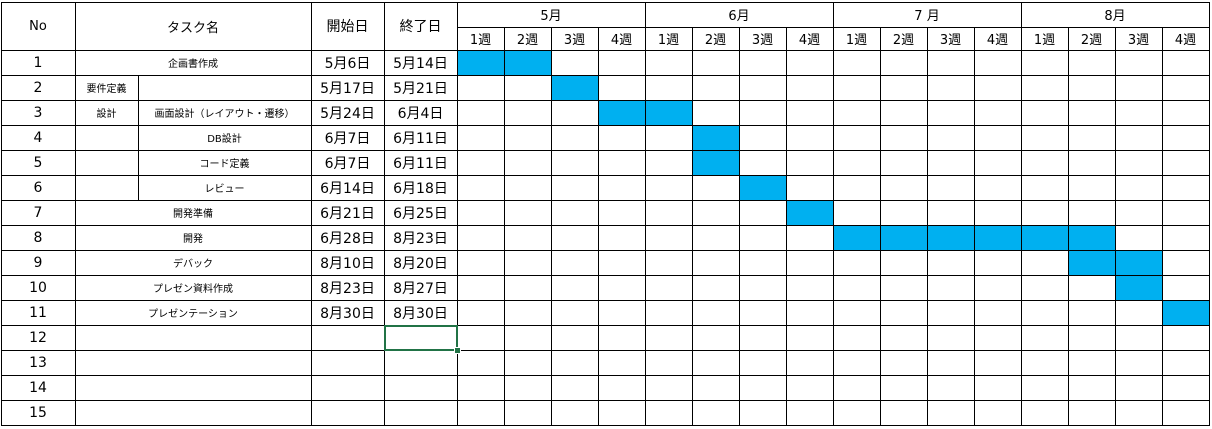 The width and height of the screenshot is (1212, 429). Describe the element at coordinates (38, 237) in the screenshot. I see `row-number: 8` at that location.